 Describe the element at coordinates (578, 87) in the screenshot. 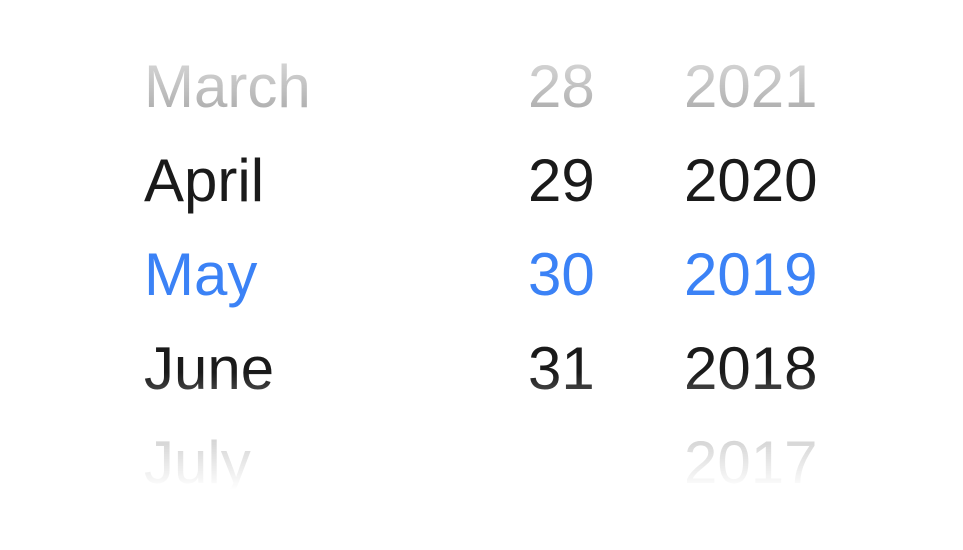

I see `day-option-28: 28` at that location.